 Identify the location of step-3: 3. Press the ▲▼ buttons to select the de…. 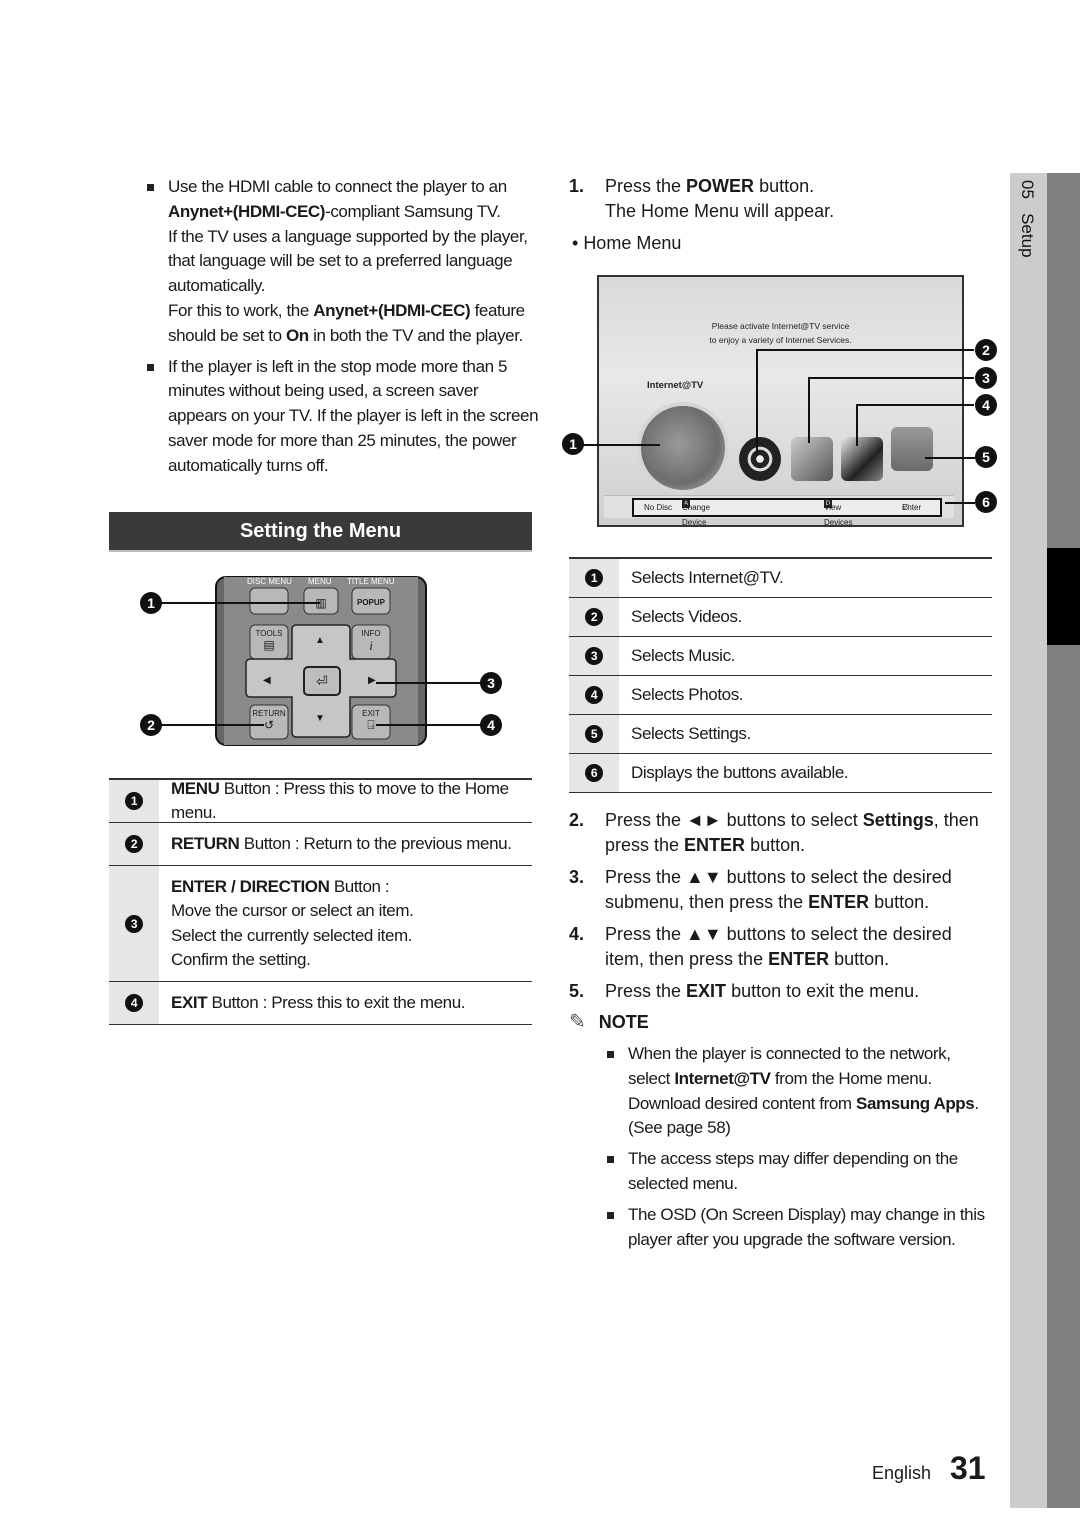
(760, 889).